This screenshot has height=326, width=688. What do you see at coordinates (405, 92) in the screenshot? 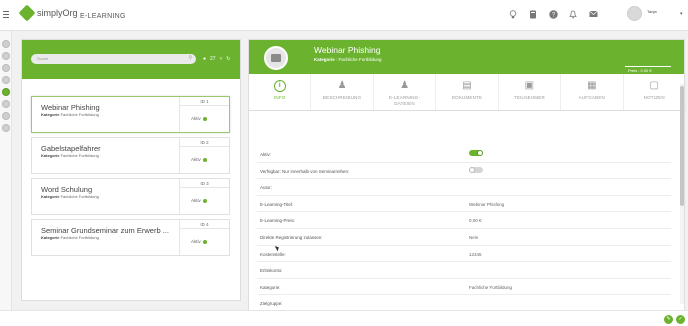
I see `tab-elearning-dateien: ♟ E-LEARNING-DATEIEN` at bounding box center [405, 92].